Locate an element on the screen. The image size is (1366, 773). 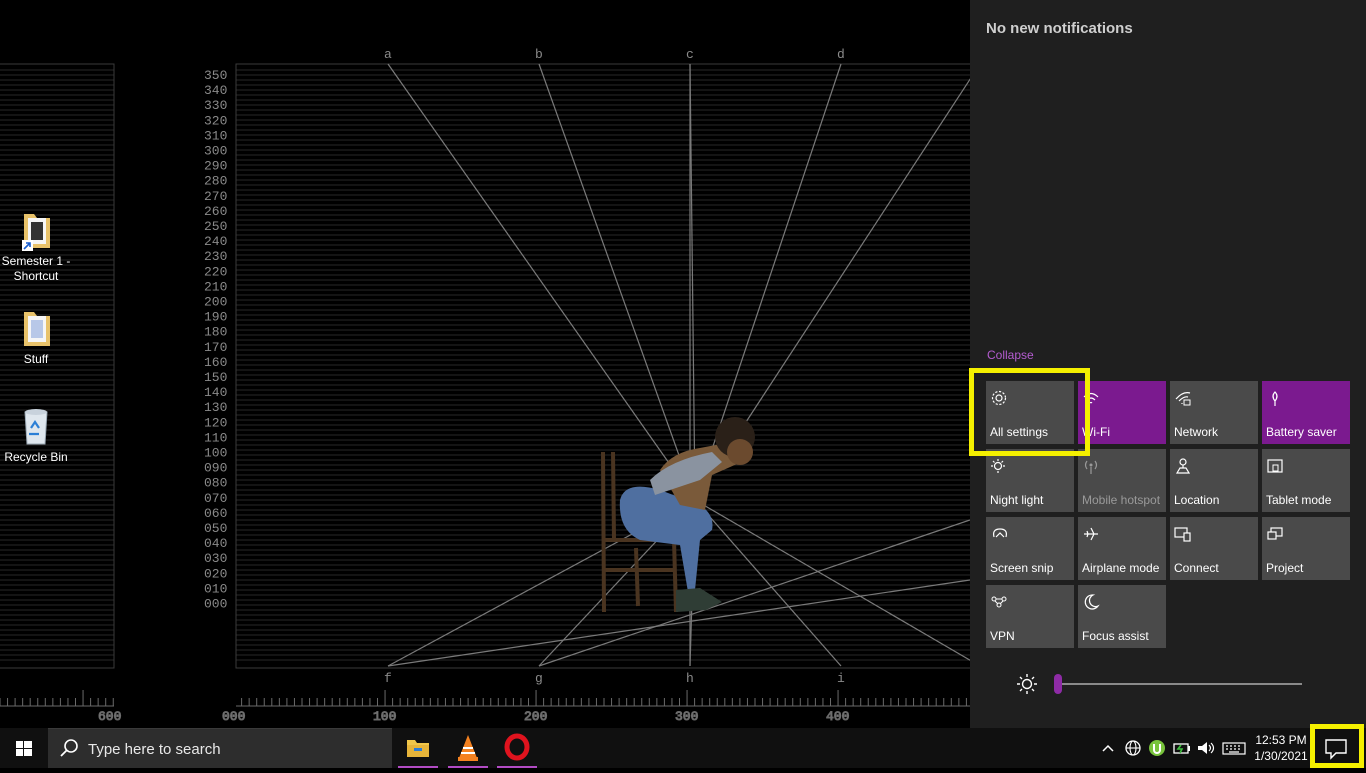
vpn-icon is located at coordinates (999, 602).